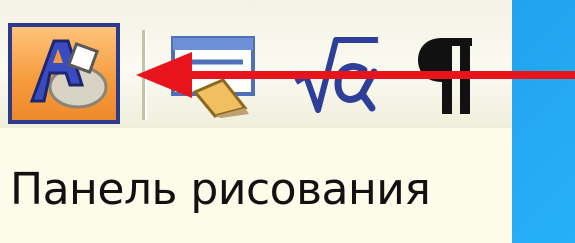 This screenshot has width=575, height=243. What do you see at coordinates (355, 75) in the screenshot?
I see `pointer-arrow` at bounding box center [355, 75].